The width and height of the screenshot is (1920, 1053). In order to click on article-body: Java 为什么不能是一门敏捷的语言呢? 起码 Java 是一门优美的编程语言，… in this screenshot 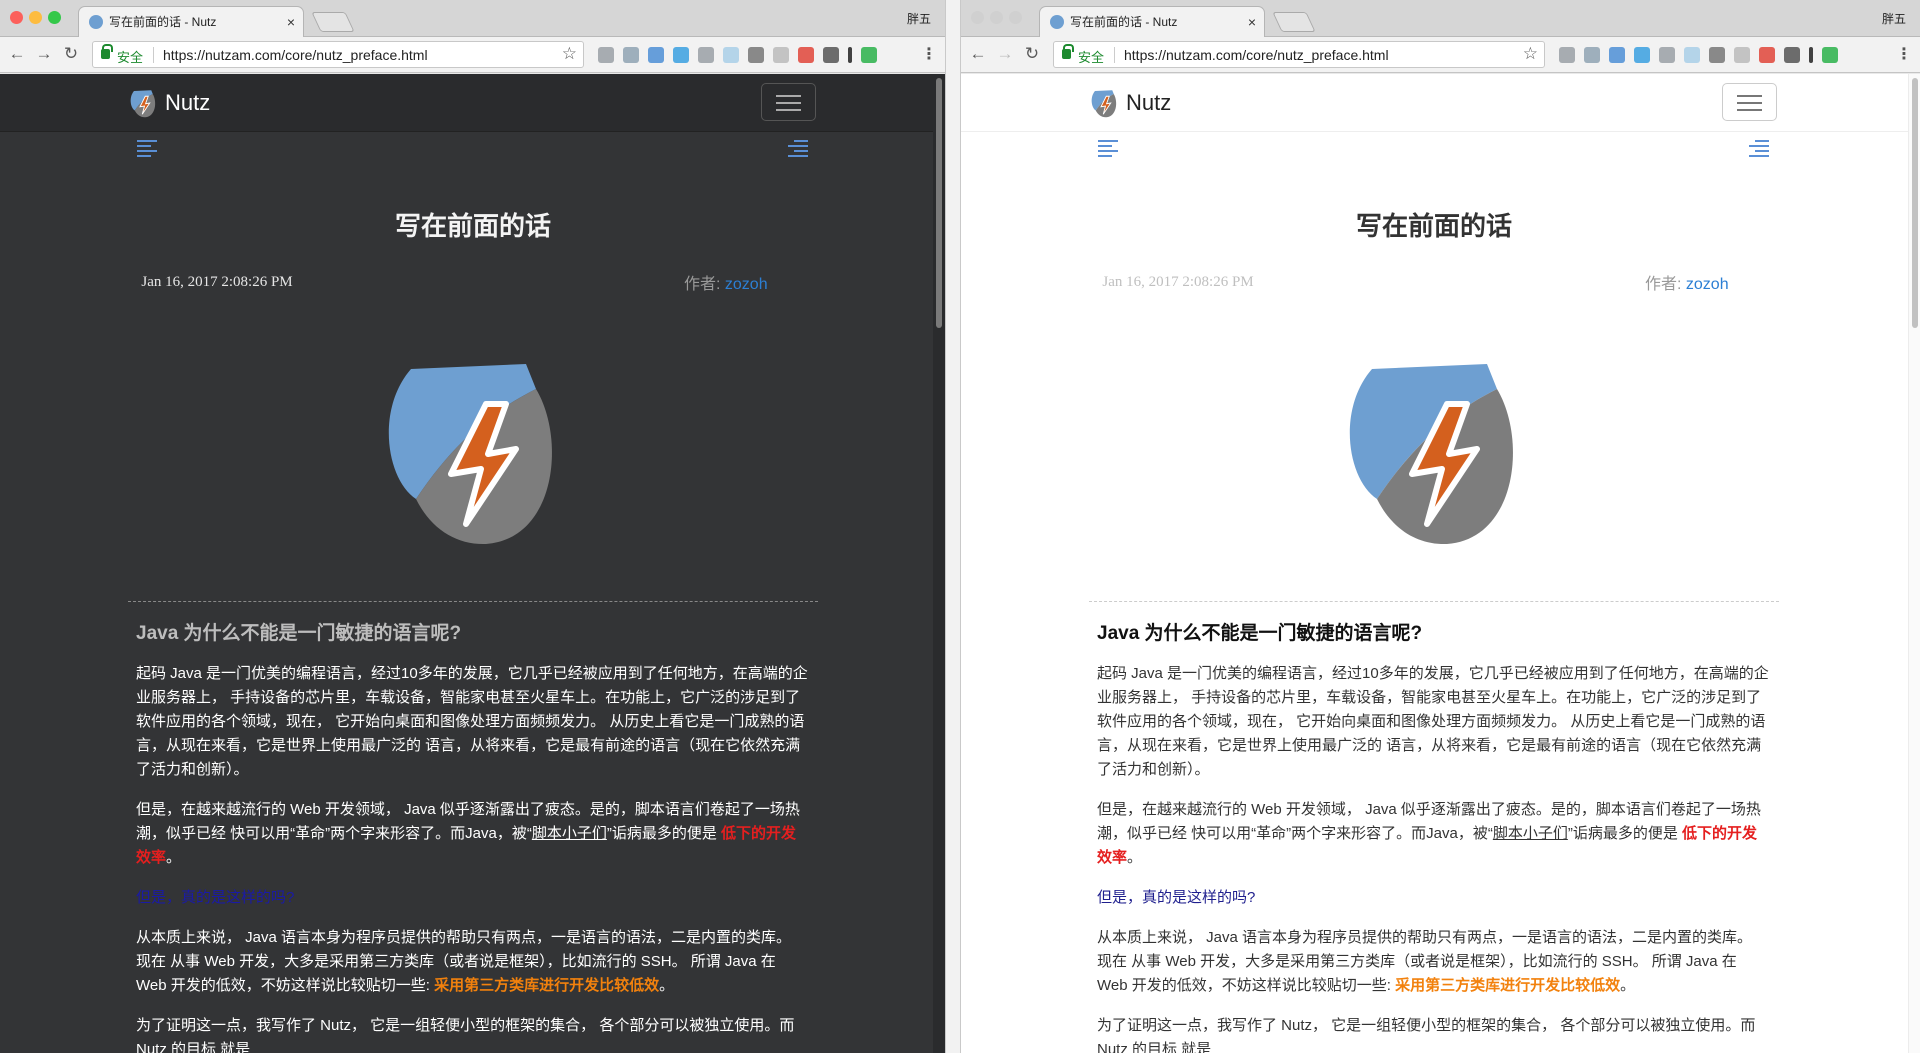, I will do `click(472, 837)`.